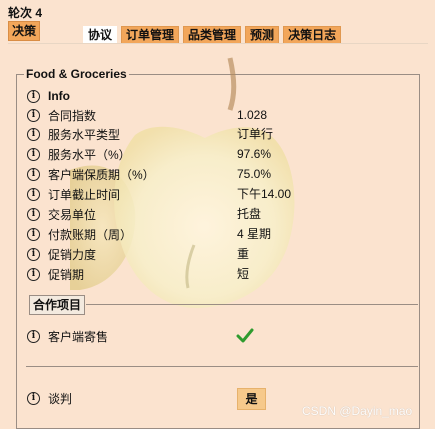 The image size is (435, 429). Describe the element at coordinates (59, 96) in the screenshot. I see `row-label: Info` at that location.